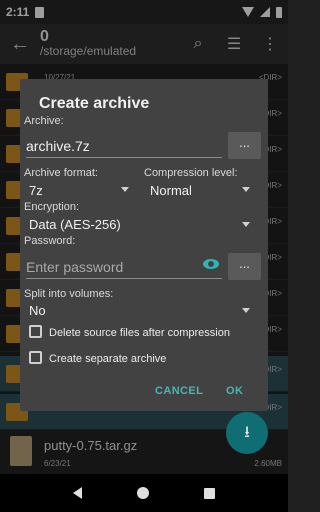 This screenshot has height=512, width=320. What do you see at coordinates (94, 103) in the screenshot?
I see `dialog-title: Create archive` at bounding box center [94, 103].